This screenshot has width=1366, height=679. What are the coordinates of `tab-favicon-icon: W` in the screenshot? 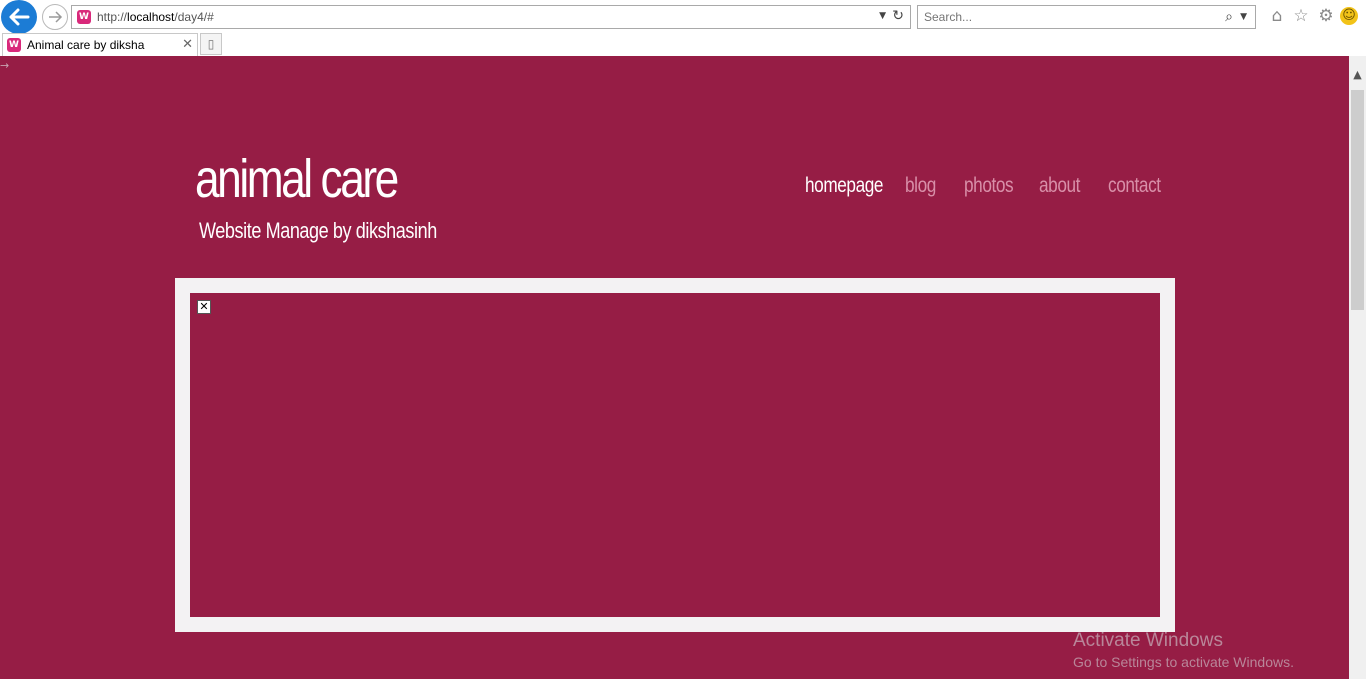 It's located at (14, 45).